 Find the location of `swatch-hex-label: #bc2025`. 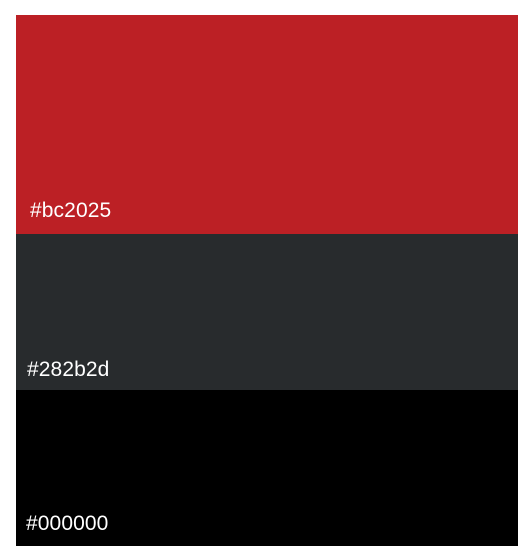

swatch-hex-label: #bc2025 is located at coordinates (71, 210).